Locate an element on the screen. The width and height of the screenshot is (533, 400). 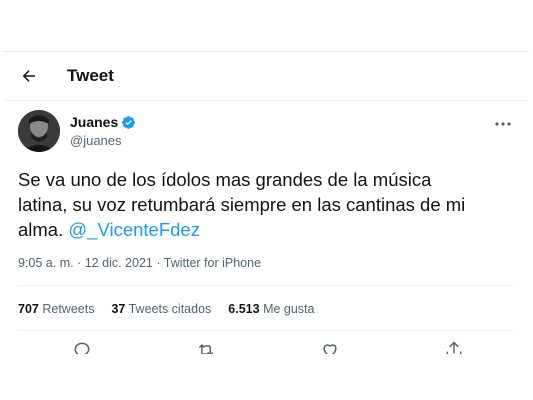
back-button is located at coordinates (29, 76).